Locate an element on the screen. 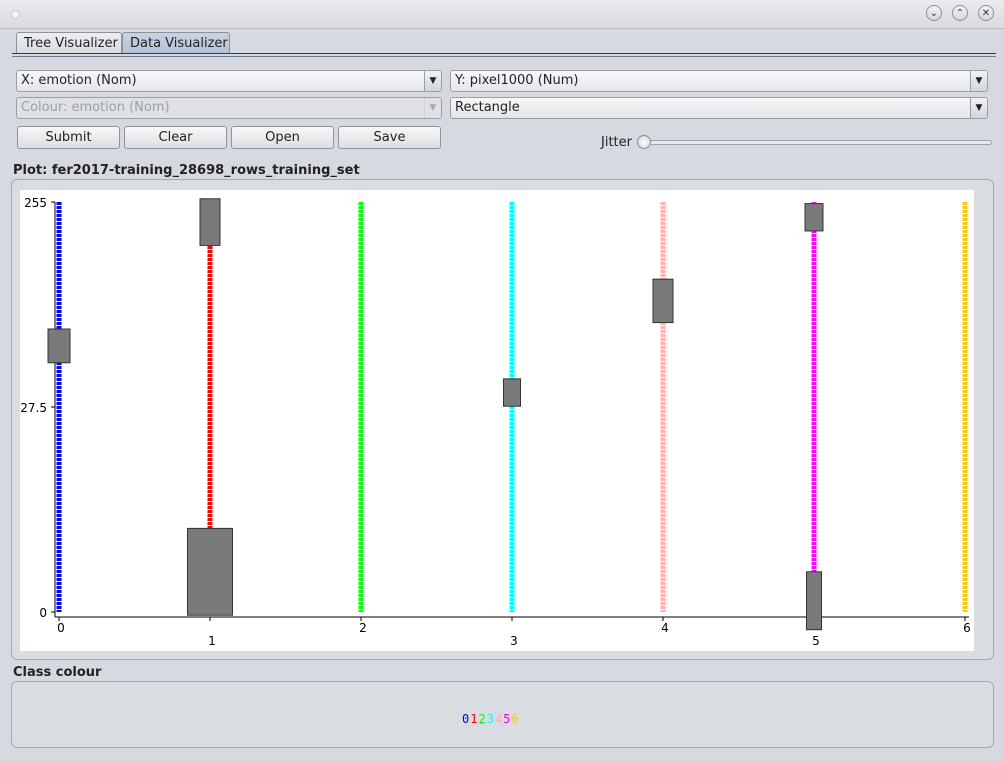  x-axis-select-value: X: emotion (Nom) is located at coordinates (79, 80).